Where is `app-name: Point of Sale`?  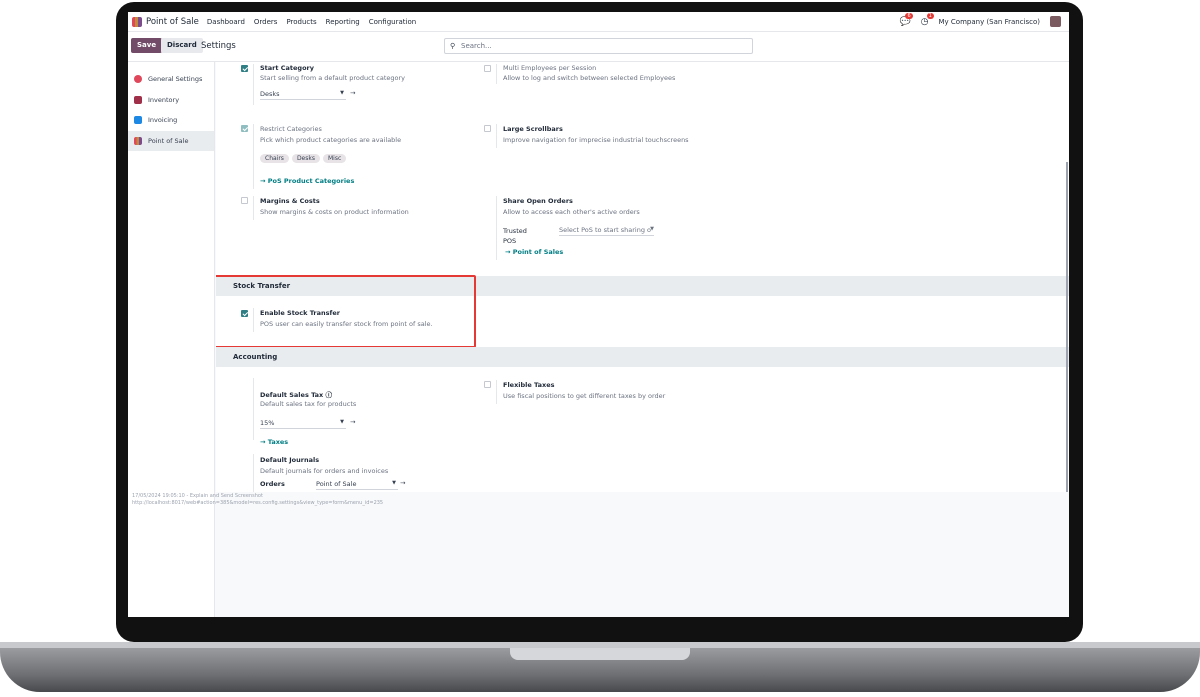
app-name: Point of Sale is located at coordinates (172, 21).